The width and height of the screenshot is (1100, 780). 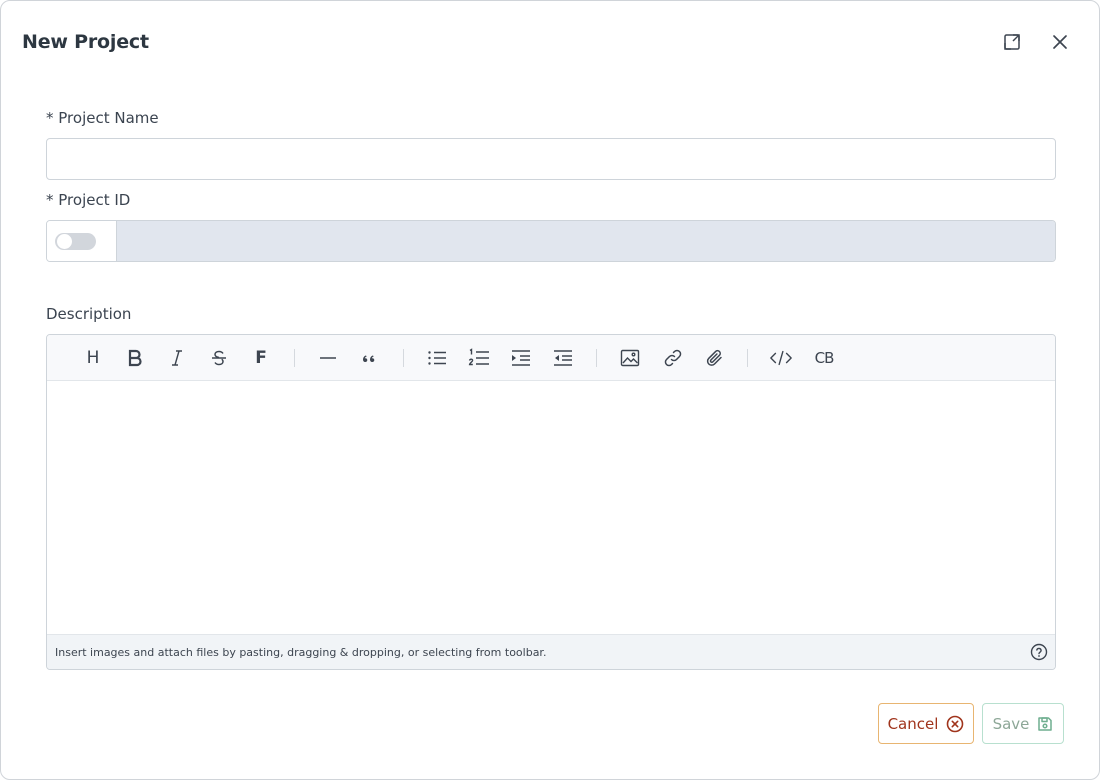 What do you see at coordinates (955, 723) in the screenshot?
I see `x-circle-icon` at bounding box center [955, 723].